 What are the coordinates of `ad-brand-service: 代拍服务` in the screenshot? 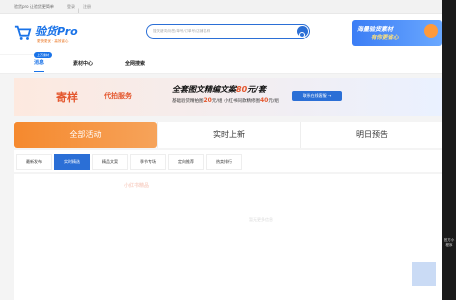 It's located at (118, 96).